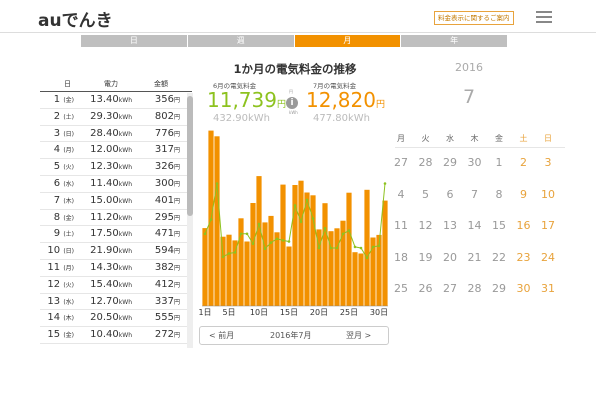 The width and height of the screenshot is (596, 411). Describe the element at coordinates (426, 257) in the screenshot. I see `calendar-day: 19` at that location.